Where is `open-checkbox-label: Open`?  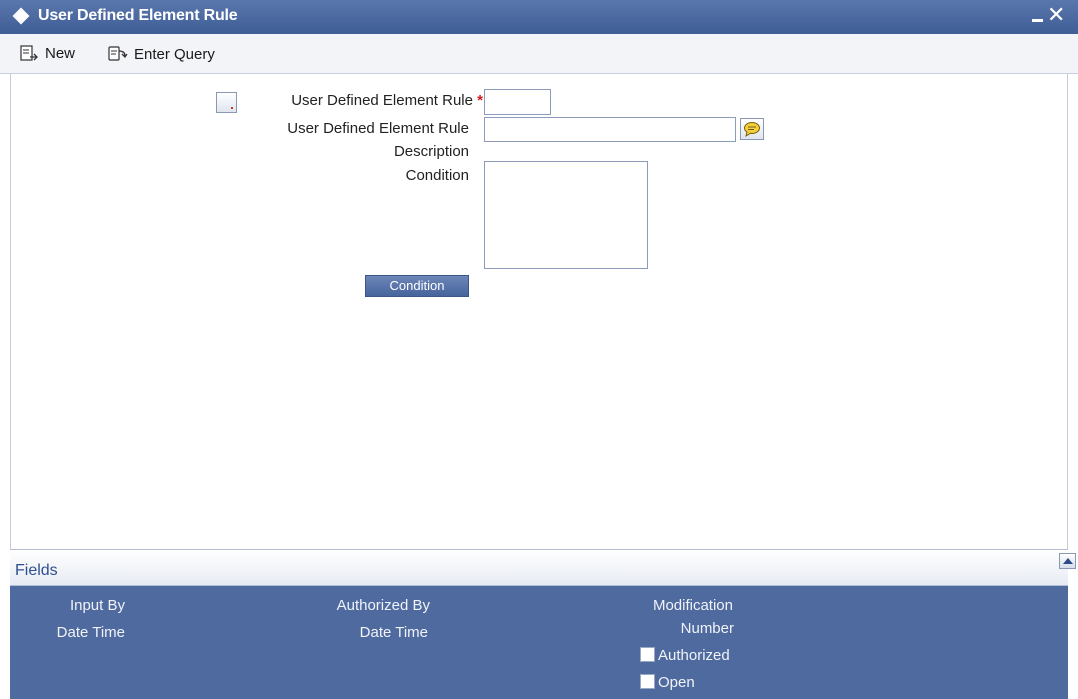 open-checkbox-label: Open is located at coordinates (676, 682).